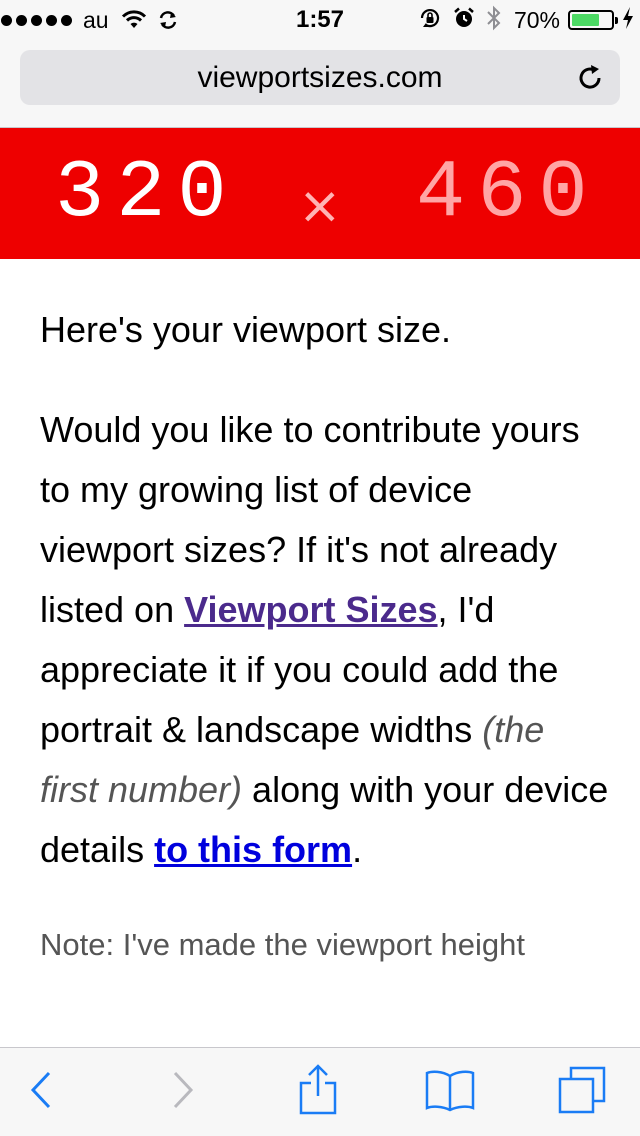 The height and width of the screenshot is (1136, 640). I want to click on viewport-size-banner: 320 × 460, so click(320, 193).